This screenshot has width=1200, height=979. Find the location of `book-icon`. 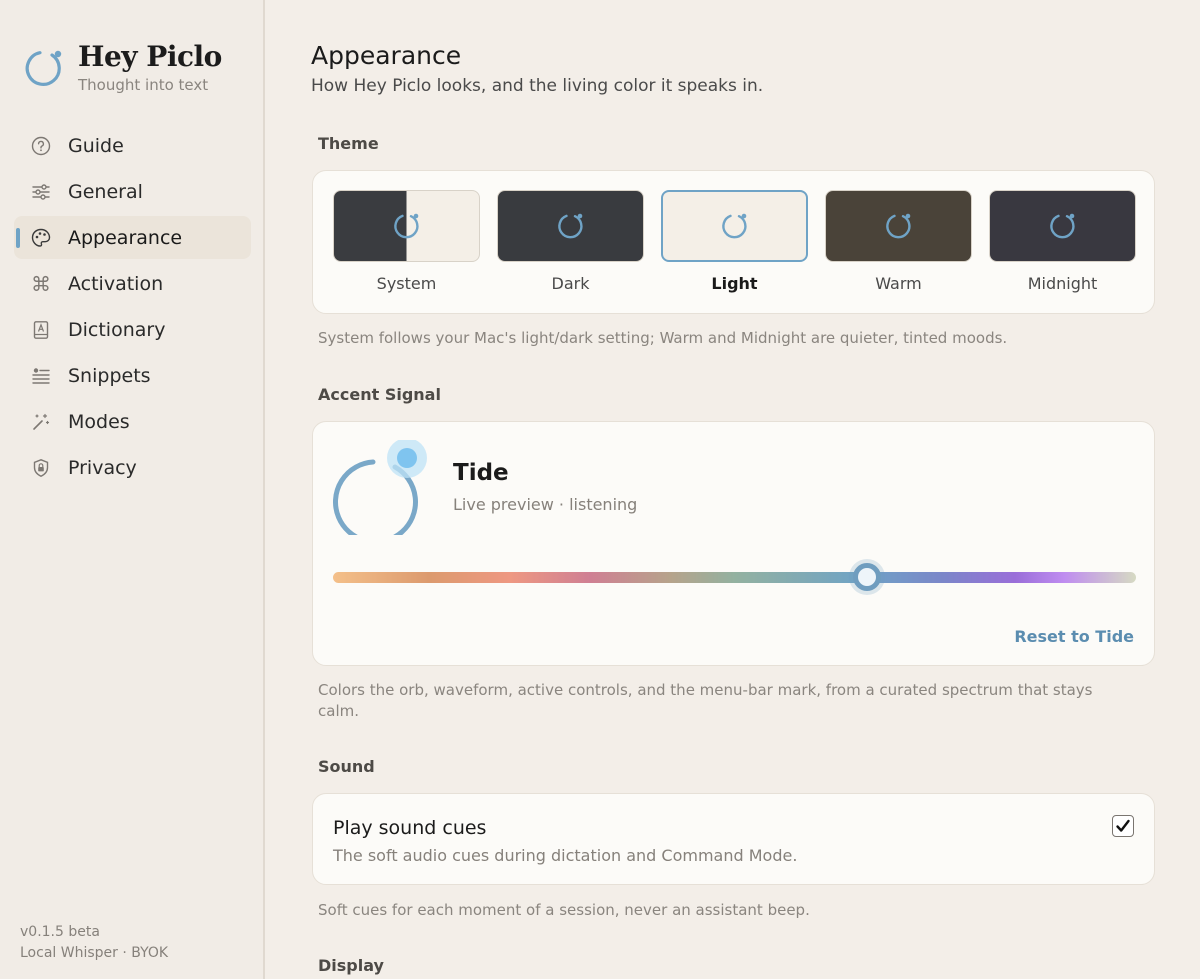

book-icon is located at coordinates (41, 330).